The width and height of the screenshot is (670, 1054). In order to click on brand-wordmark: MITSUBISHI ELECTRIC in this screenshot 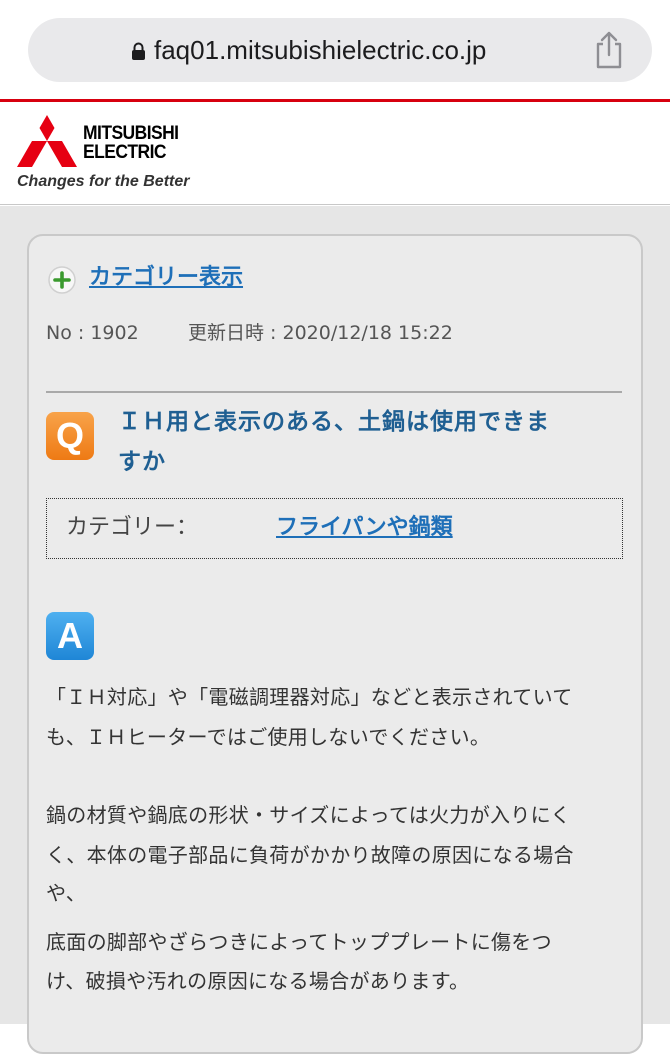, I will do `click(131, 143)`.